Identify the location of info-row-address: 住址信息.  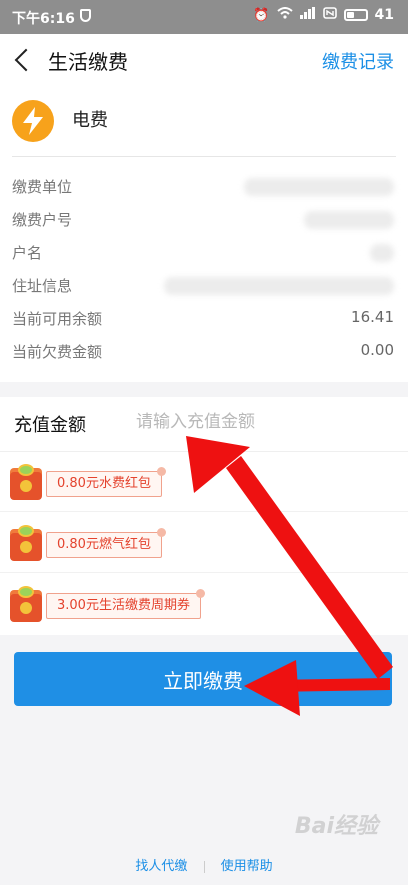
(204, 286).